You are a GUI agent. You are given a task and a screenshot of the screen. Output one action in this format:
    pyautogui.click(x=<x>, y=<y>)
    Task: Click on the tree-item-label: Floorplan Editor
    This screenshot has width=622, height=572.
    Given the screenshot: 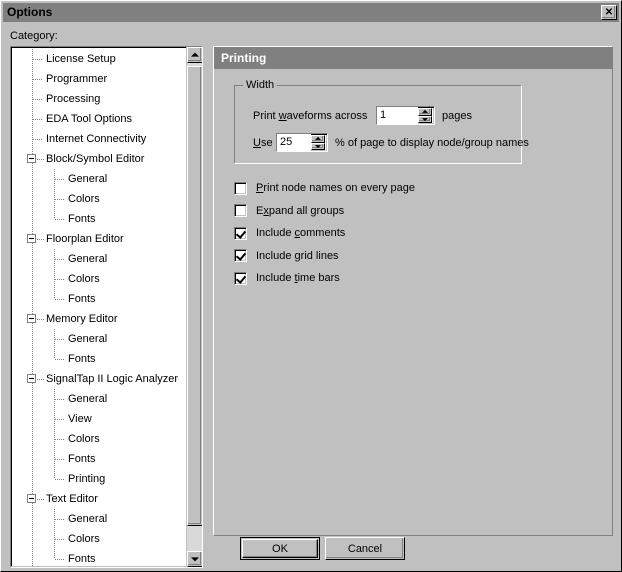 What is the action you would take?
    pyautogui.click(x=85, y=239)
    